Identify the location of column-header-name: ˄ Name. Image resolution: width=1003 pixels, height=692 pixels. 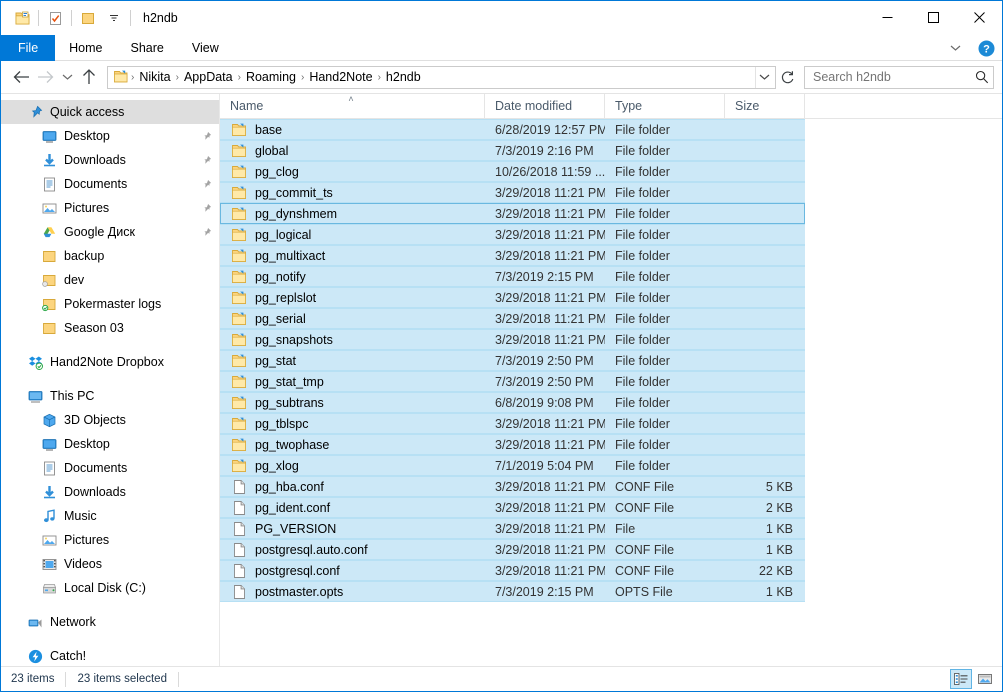
(352, 106).